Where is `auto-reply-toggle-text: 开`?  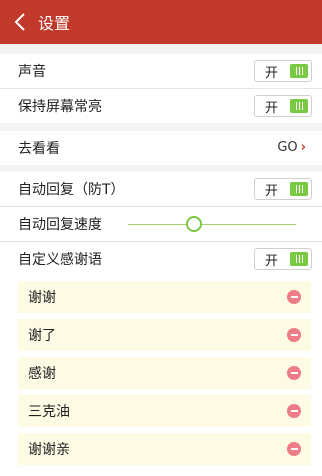
auto-reply-toggle-text: 开 is located at coordinates (272, 191).